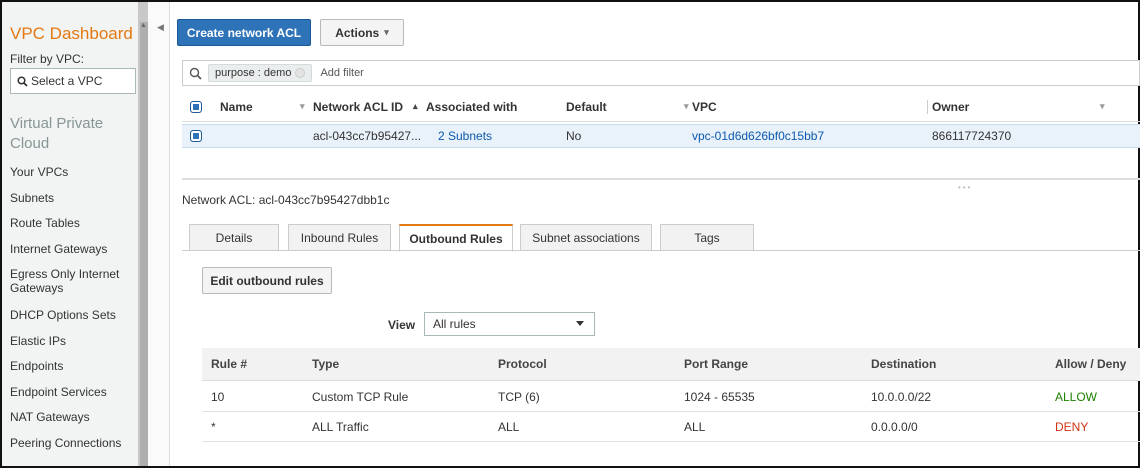 The width and height of the screenshot is (1140, 468). What do you see at coordinates (574, 136) in the screenshot?
I see `row-default: No` at bounding box center [574, 136].